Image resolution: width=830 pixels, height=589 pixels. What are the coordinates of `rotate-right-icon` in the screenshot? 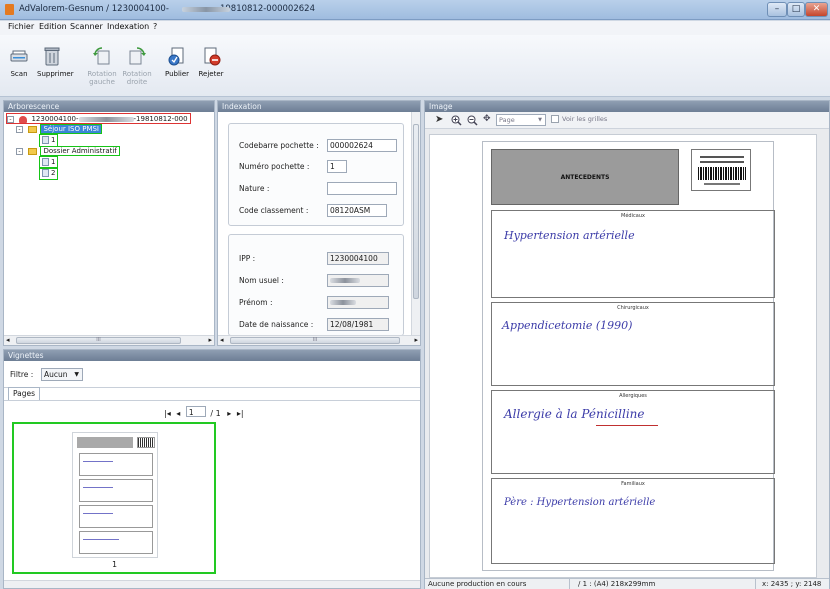 It's located at (137, 56).